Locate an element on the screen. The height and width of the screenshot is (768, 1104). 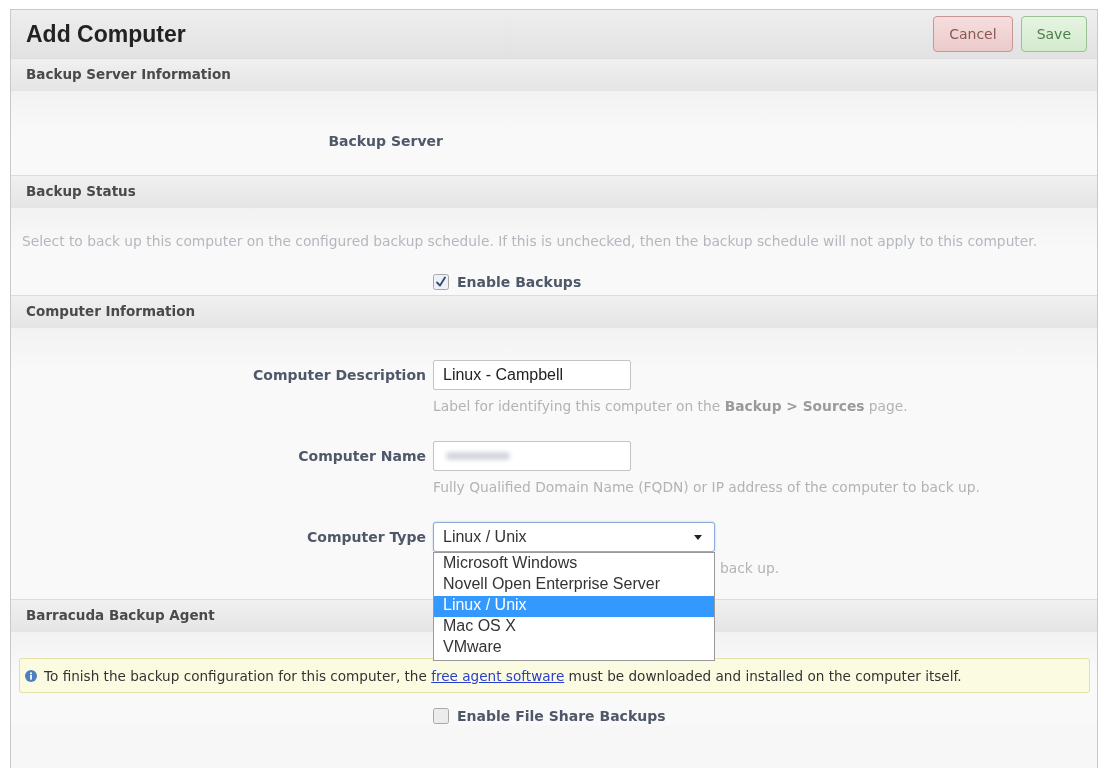
dropdown-option: Microsoft Windows is located at coordinates (574, 564).